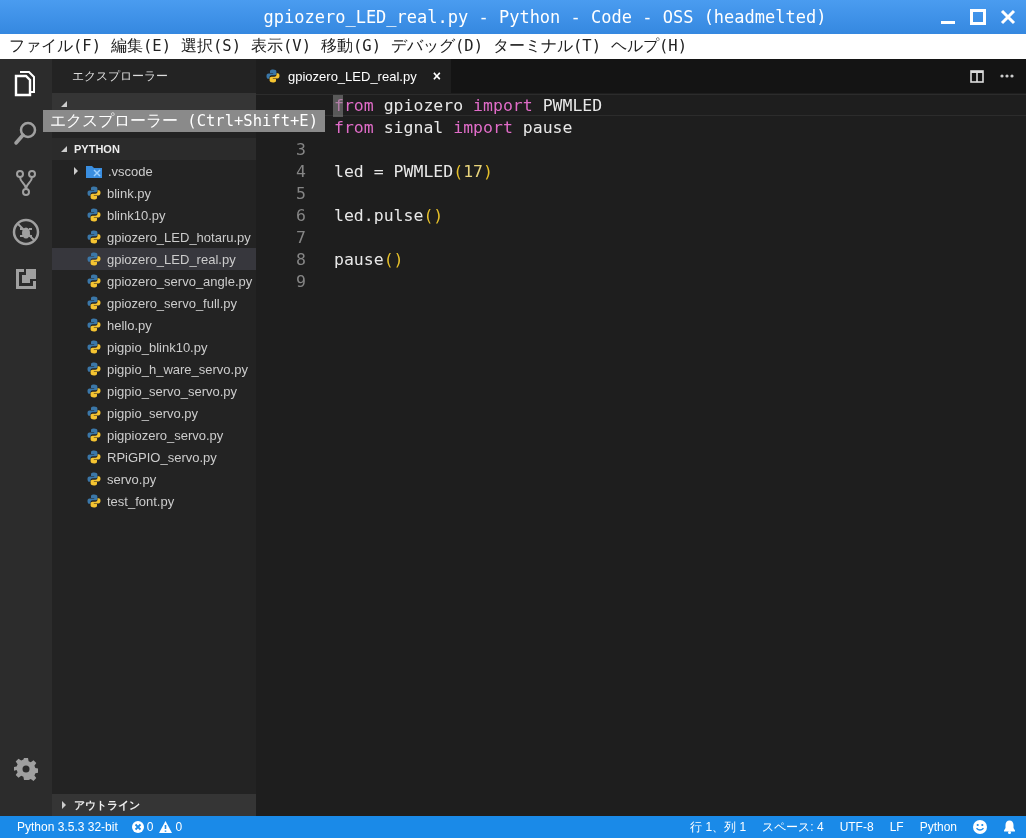 This screenshot has height=838, width=1026. Describe the element at coordinates (26, 769) in the screenshot. I see `settings-icon` at that location.